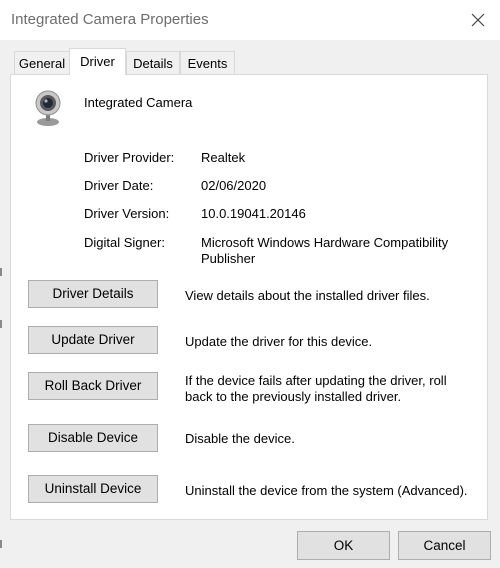 The width and height of the screenshot is (500, 568). What do you see at coordinates (129, 157) in the screenshot?
I see `driver-provider-label: Driver Provider:` at bounding box center [129, 157].